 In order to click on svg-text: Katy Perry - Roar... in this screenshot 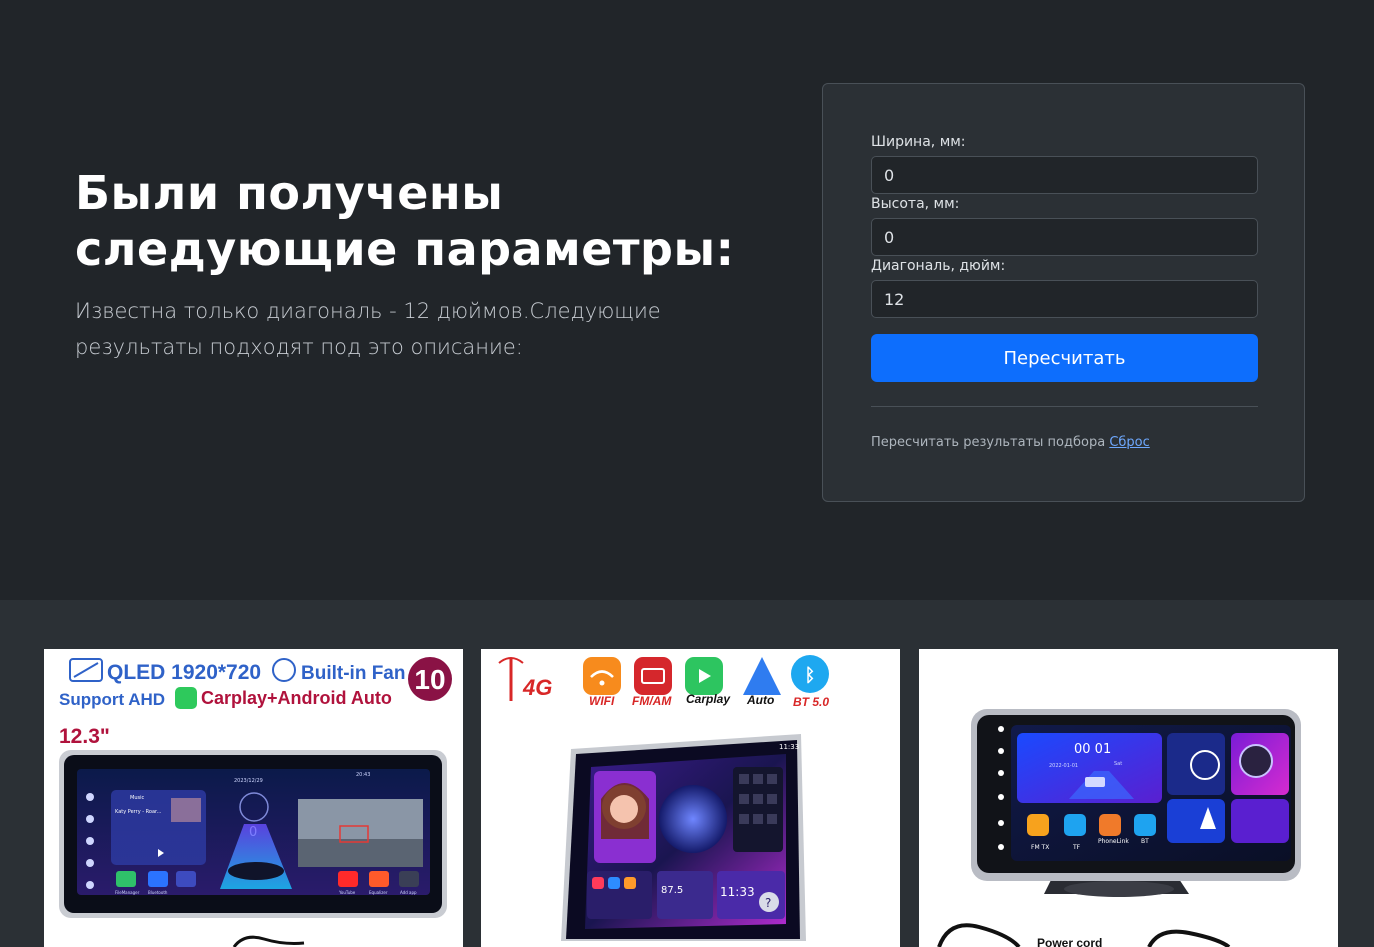, I will do `click(138, 812)`.